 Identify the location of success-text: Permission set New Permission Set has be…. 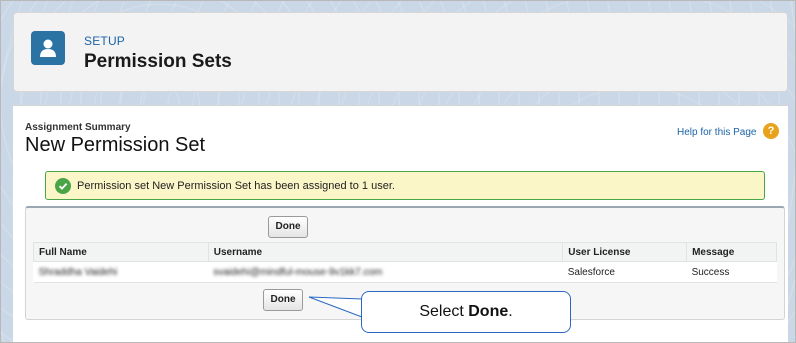
(236, 186).